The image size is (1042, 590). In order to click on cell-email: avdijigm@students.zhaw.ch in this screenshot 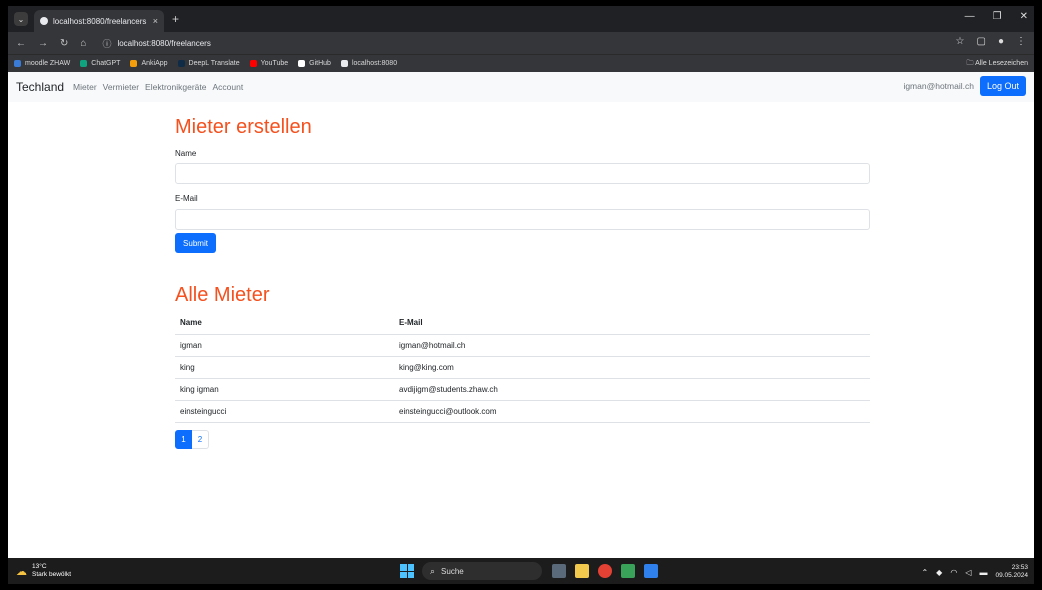, I will do `click(632, 389)`.